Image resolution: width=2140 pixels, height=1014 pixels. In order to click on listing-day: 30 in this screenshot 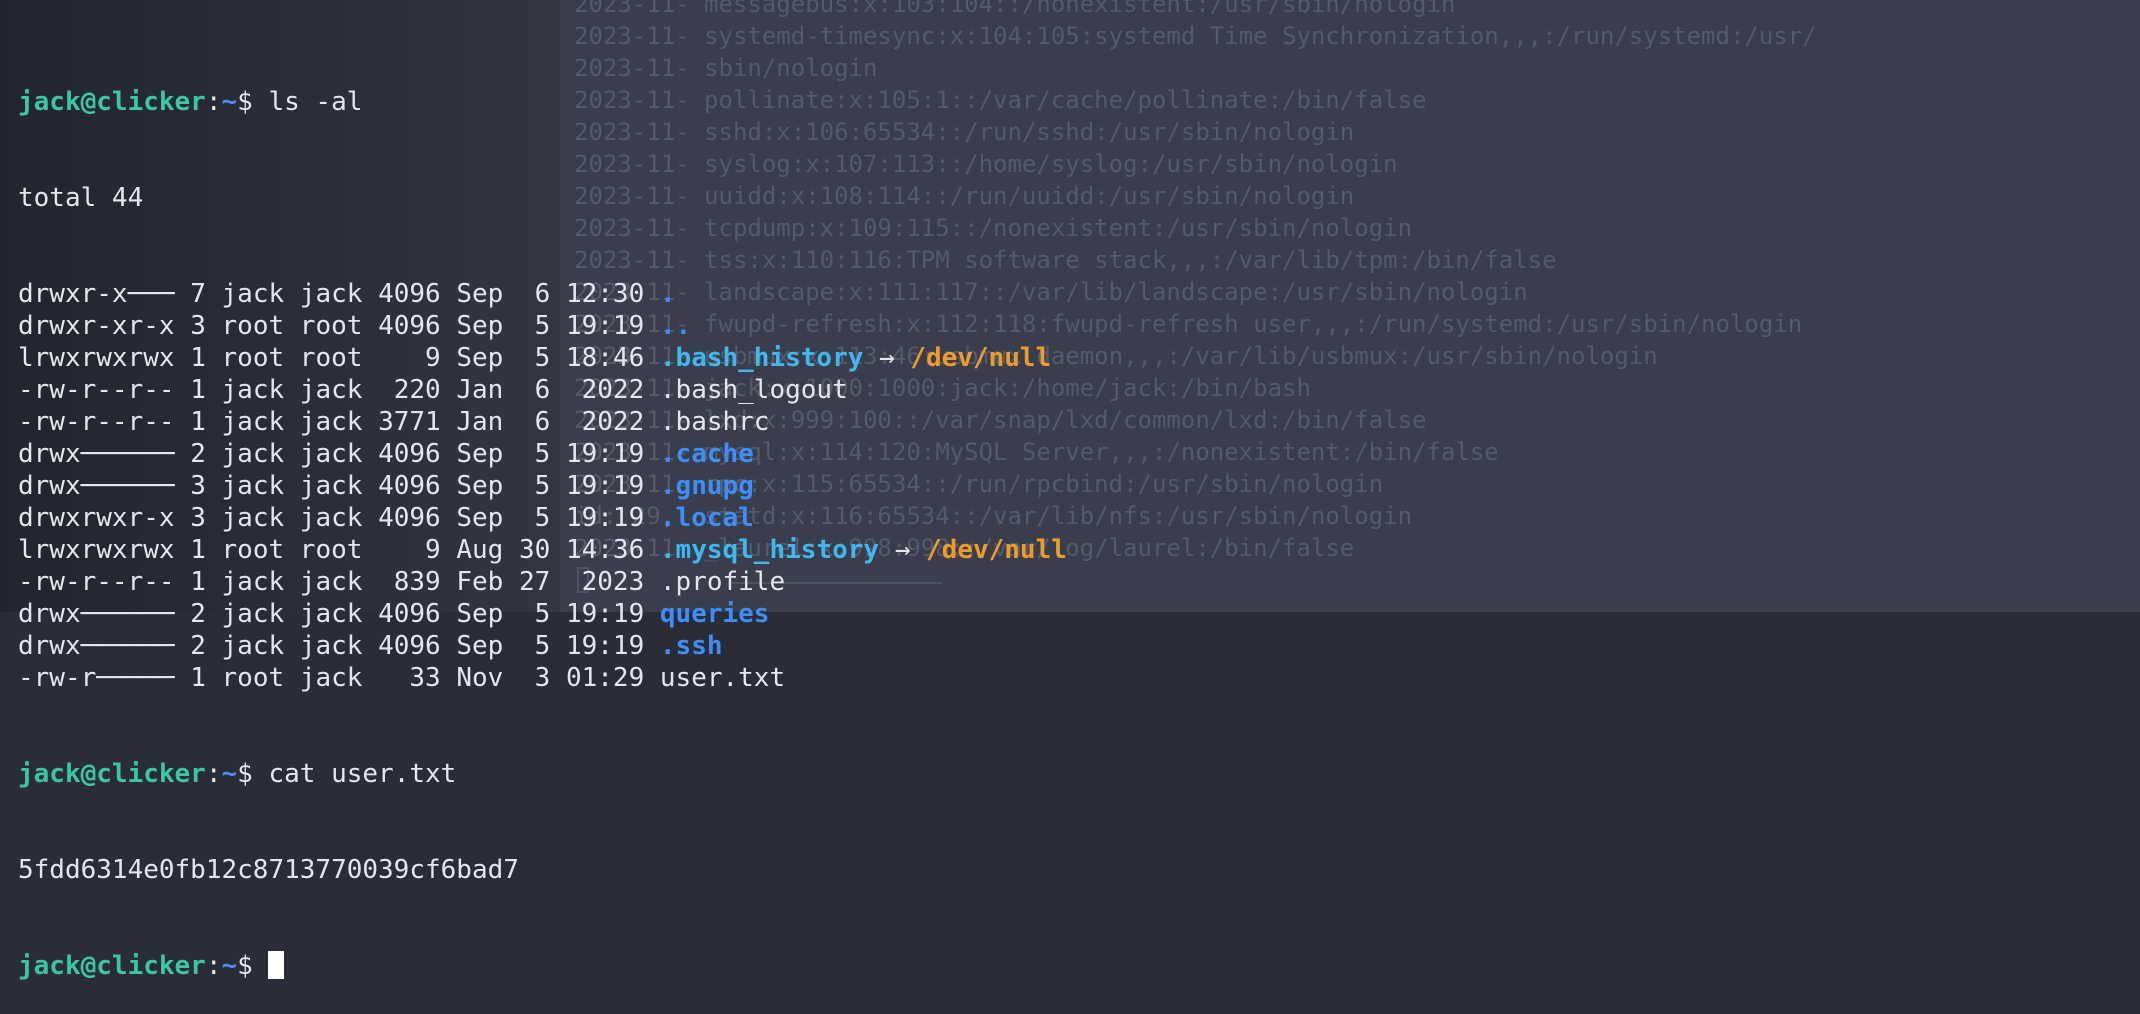, I will do `click(534, 550)`.